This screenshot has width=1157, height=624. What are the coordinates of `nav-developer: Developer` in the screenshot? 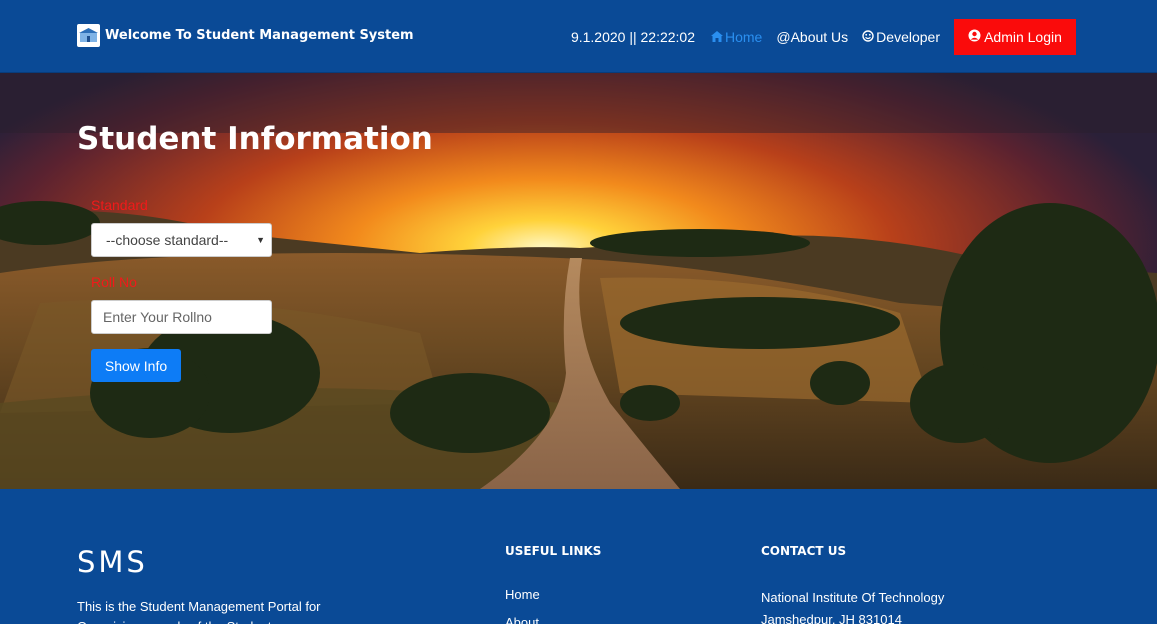 It's located at (901, 37).